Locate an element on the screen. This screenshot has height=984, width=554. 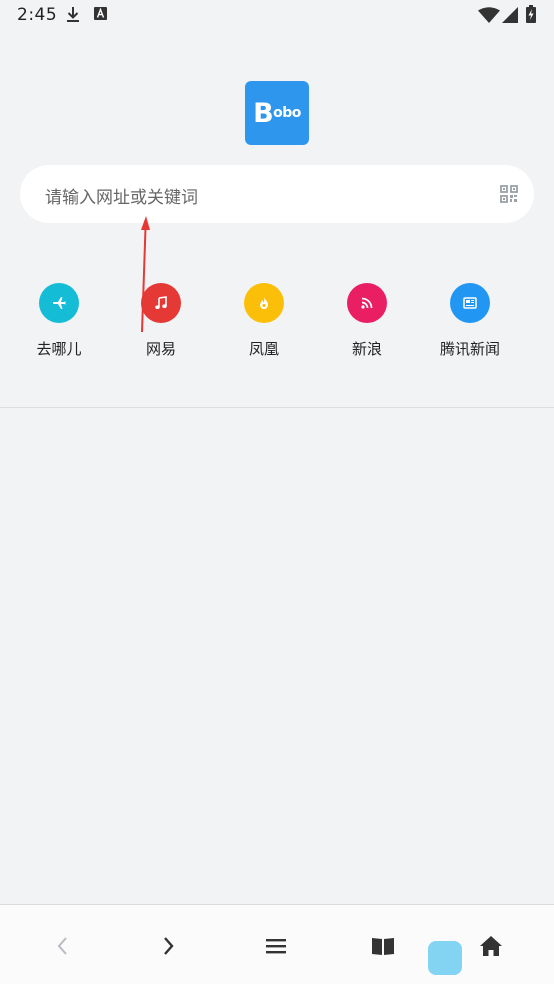
shortcut-label: 去哪儿 is located at coordinates (59, 348).